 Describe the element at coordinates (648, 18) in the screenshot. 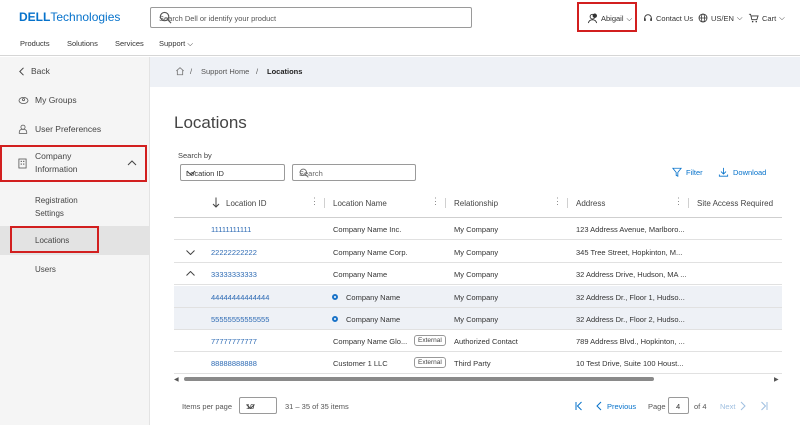

I see `headset-icon` at that location.